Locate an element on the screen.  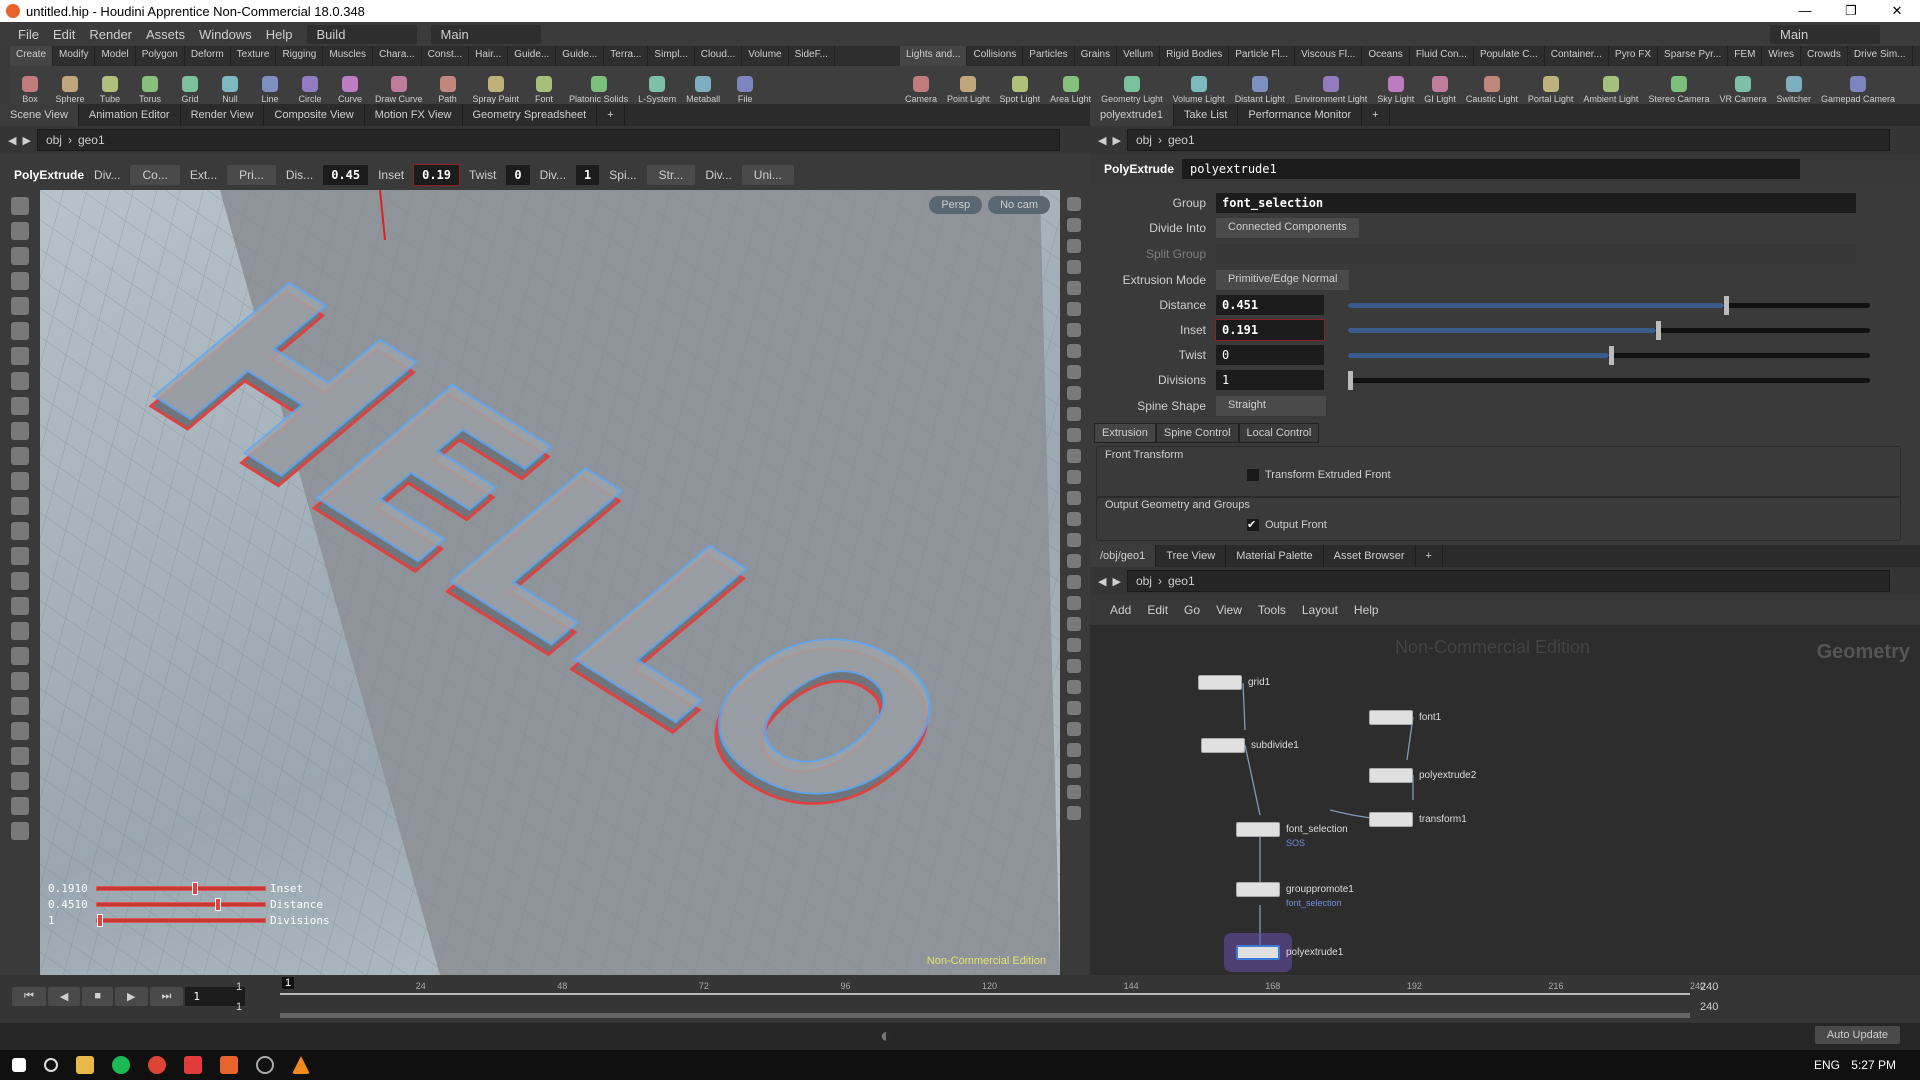
chrome-icon is located at coordinates (157, 1065).